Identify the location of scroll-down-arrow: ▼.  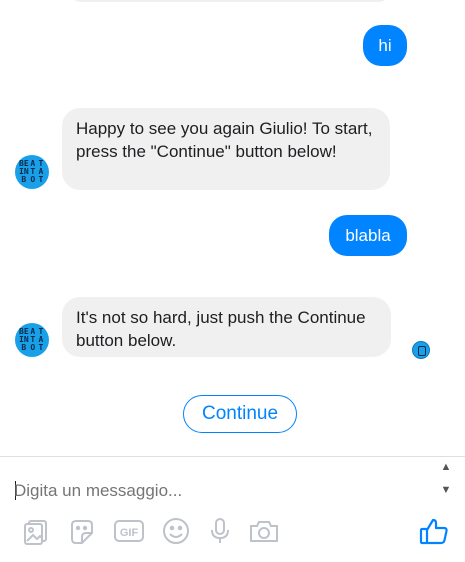
(446, 490).